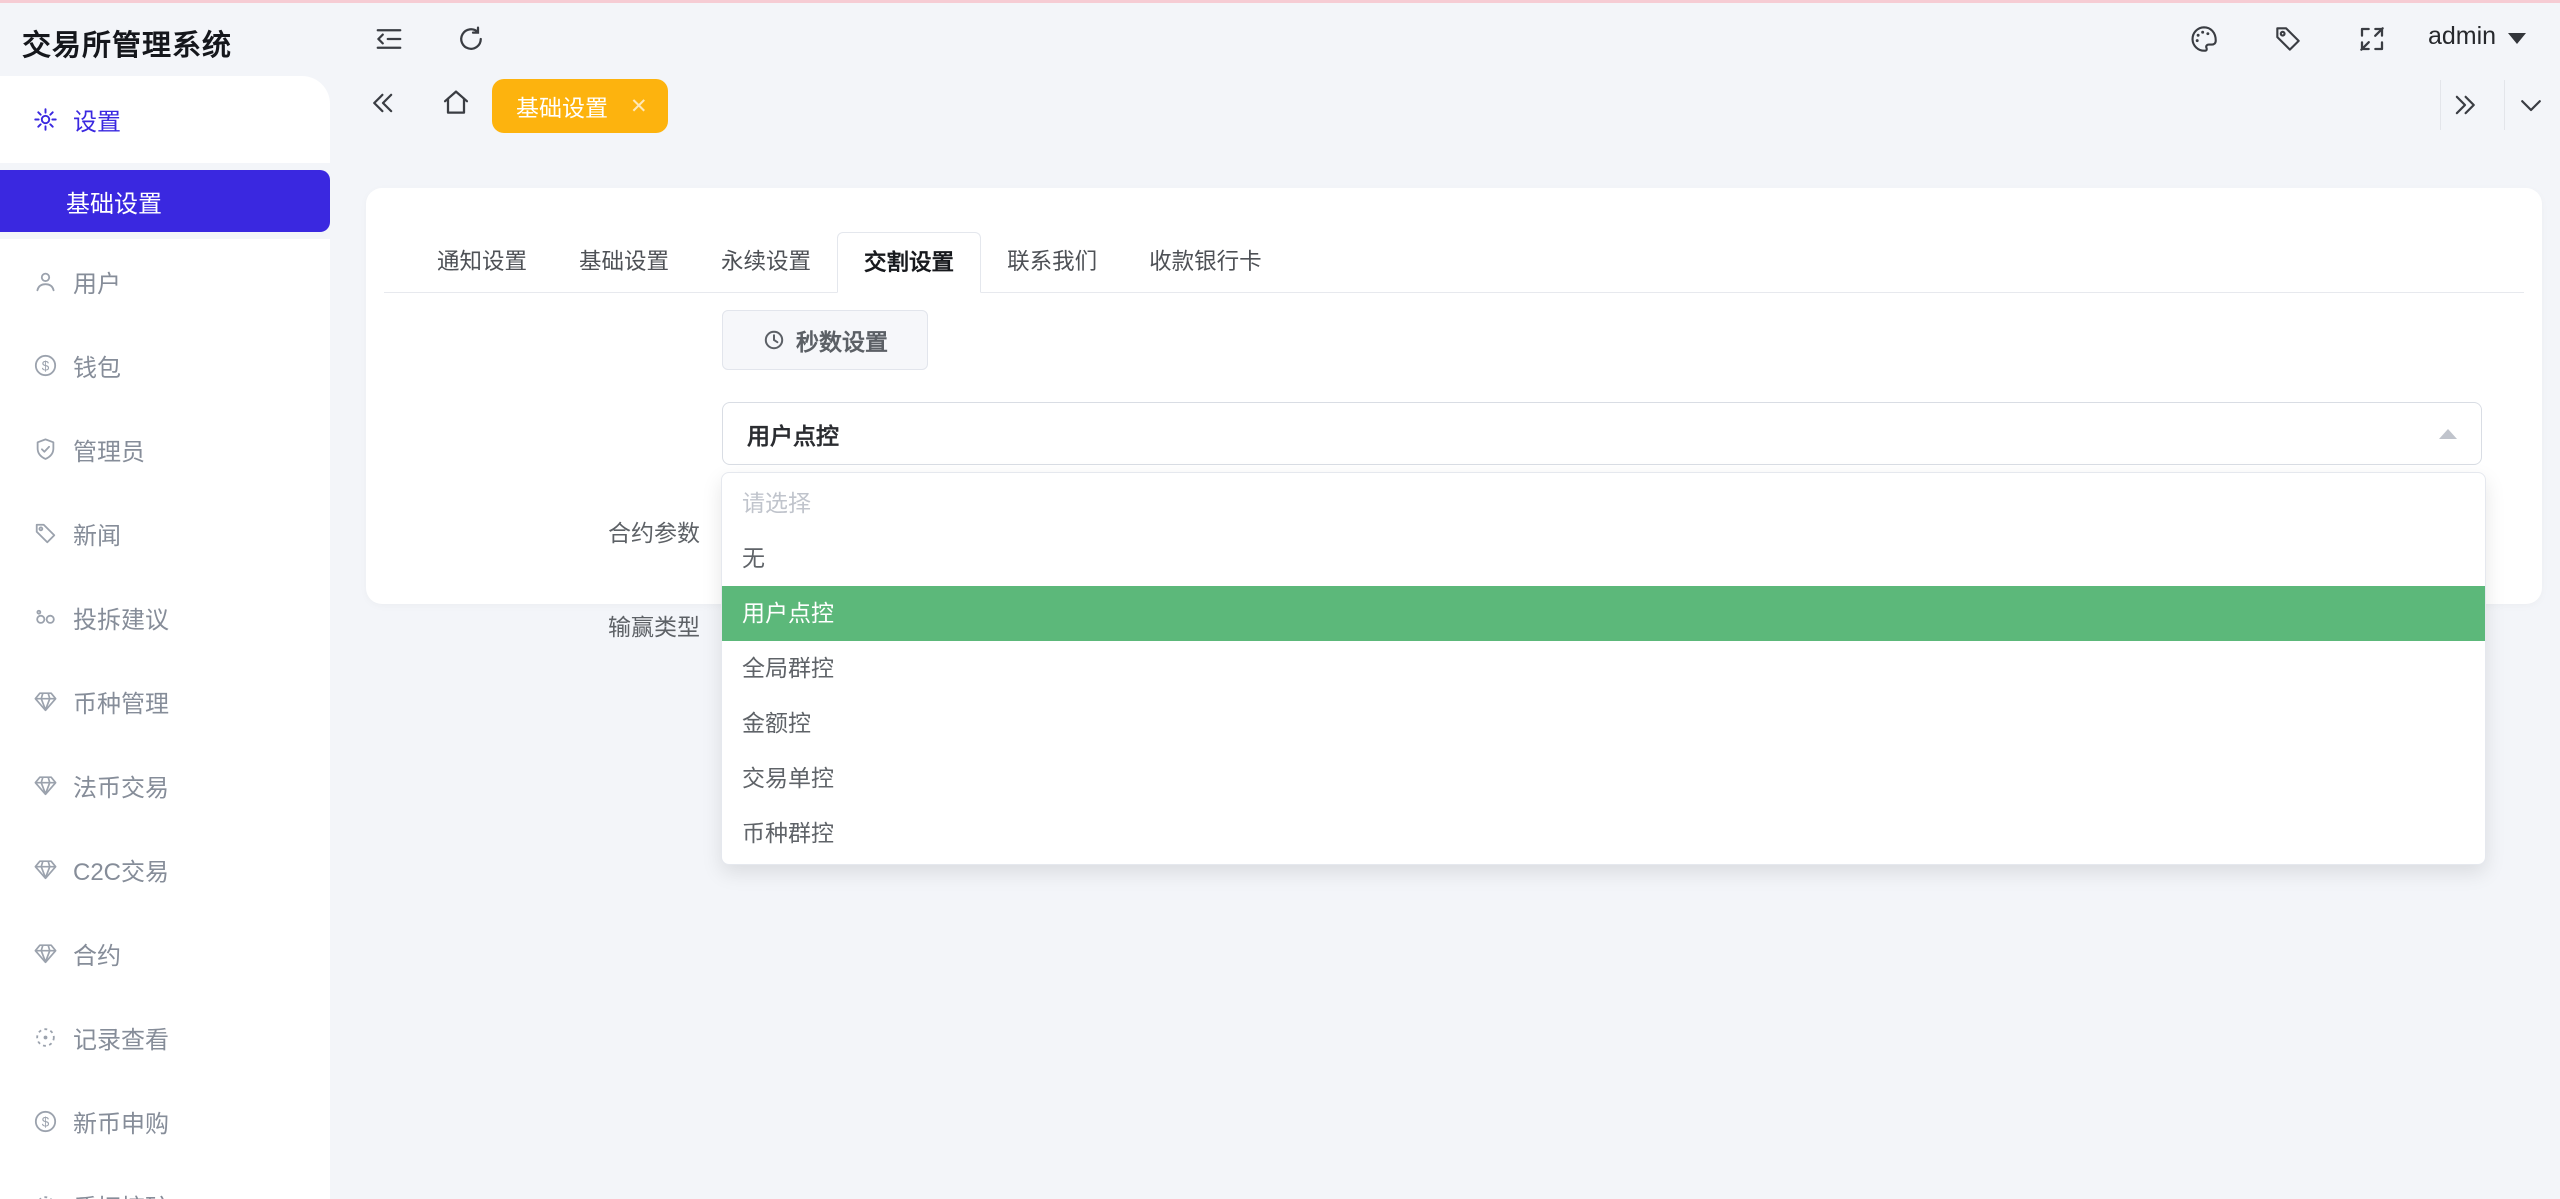 This screenshot has height=1199, width=2560. I want to click on sidebar-item-fiat-trade: 法币交易, so click(165, 785).